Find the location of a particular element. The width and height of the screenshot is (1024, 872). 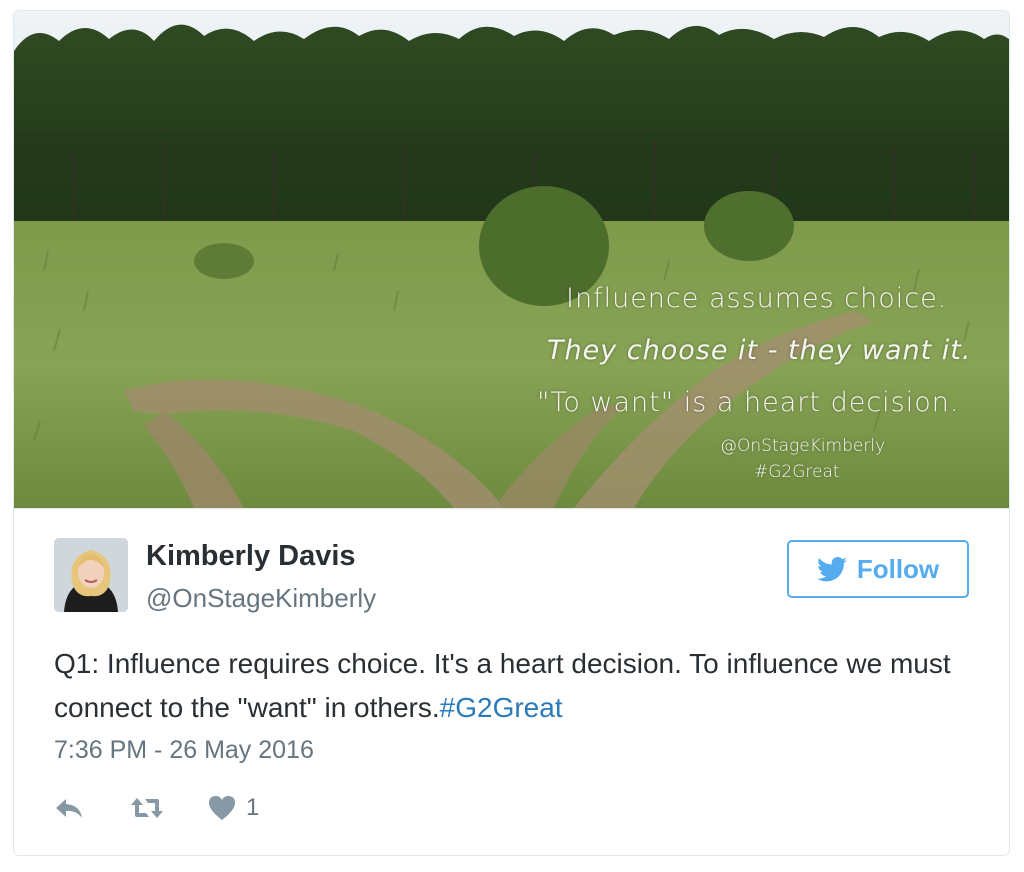

like-button: 1 is located at coordinates (233, 808).